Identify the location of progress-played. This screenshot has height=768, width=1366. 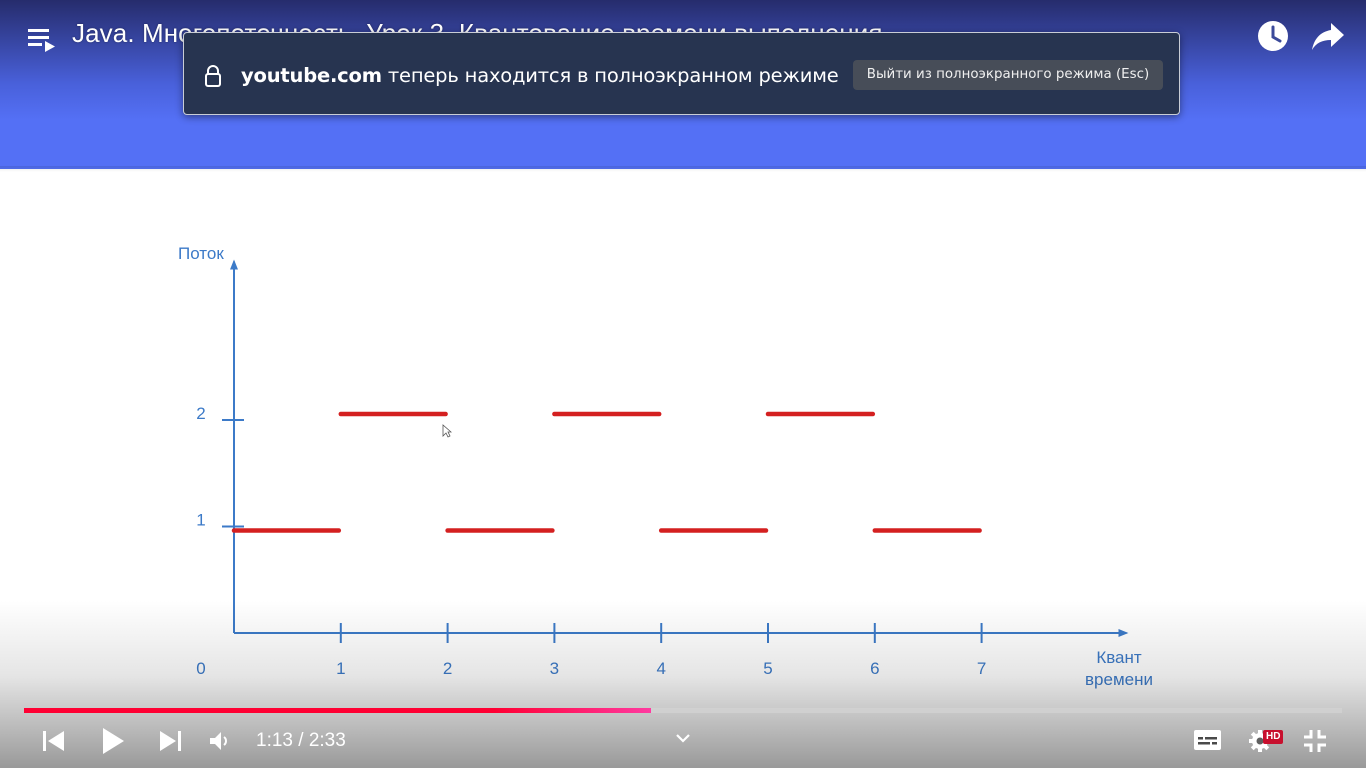
(338, 710).